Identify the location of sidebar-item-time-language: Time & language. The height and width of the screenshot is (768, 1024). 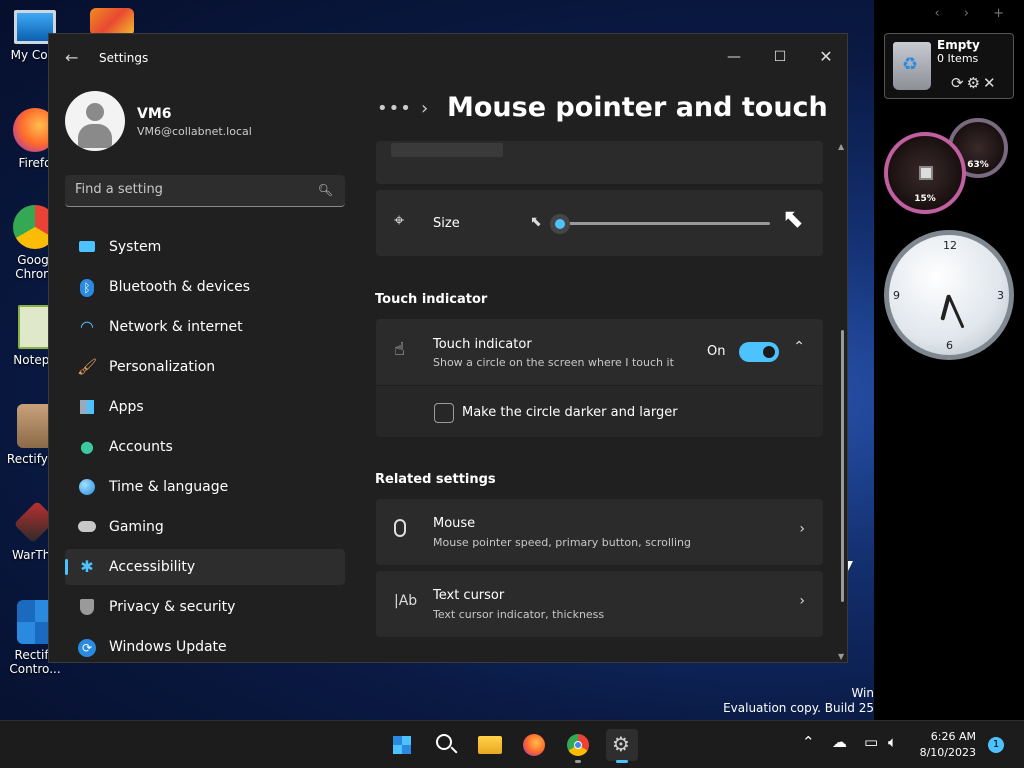
(205, 487).